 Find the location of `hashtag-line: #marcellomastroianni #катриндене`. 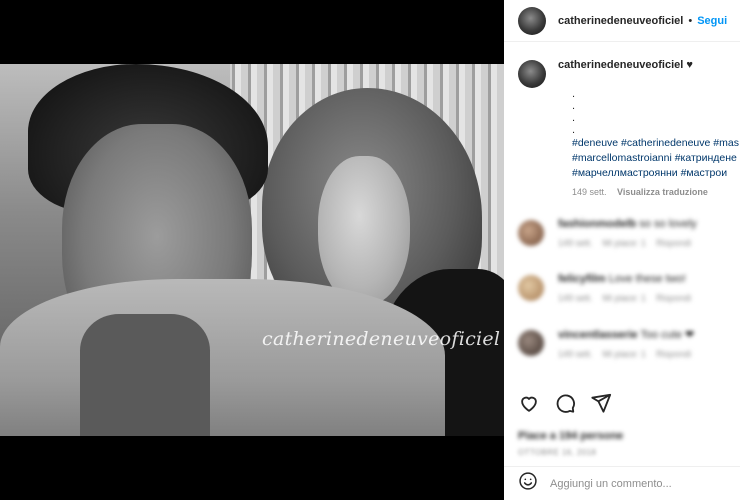

hashtag-line: #marcellomastroianni #катриндене is located at coordinates (656, 158).